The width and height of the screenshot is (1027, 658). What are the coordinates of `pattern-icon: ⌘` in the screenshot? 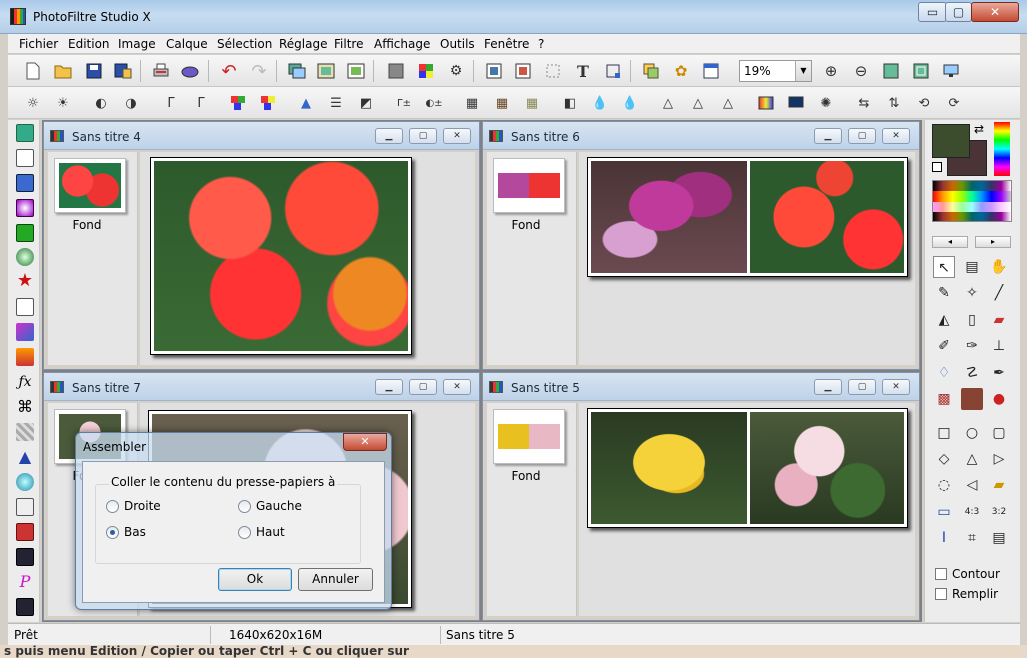 It's located at (25, 407).